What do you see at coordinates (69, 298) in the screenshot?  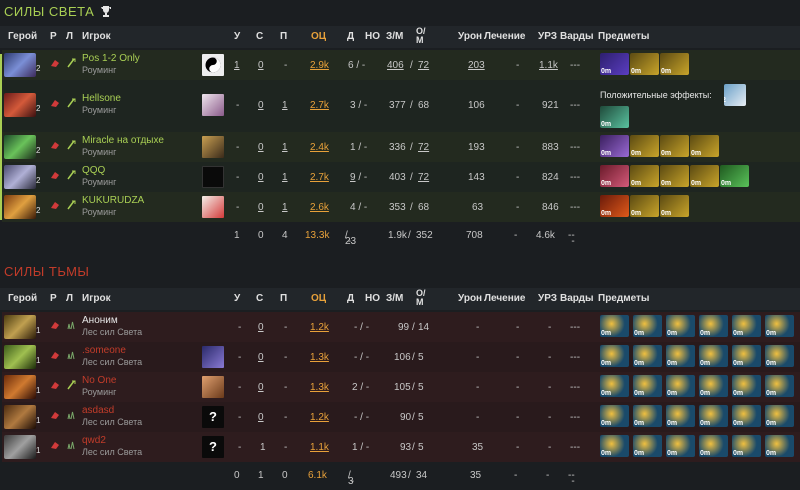 I see `col-lane: Л` at bounding box center [69, 298].